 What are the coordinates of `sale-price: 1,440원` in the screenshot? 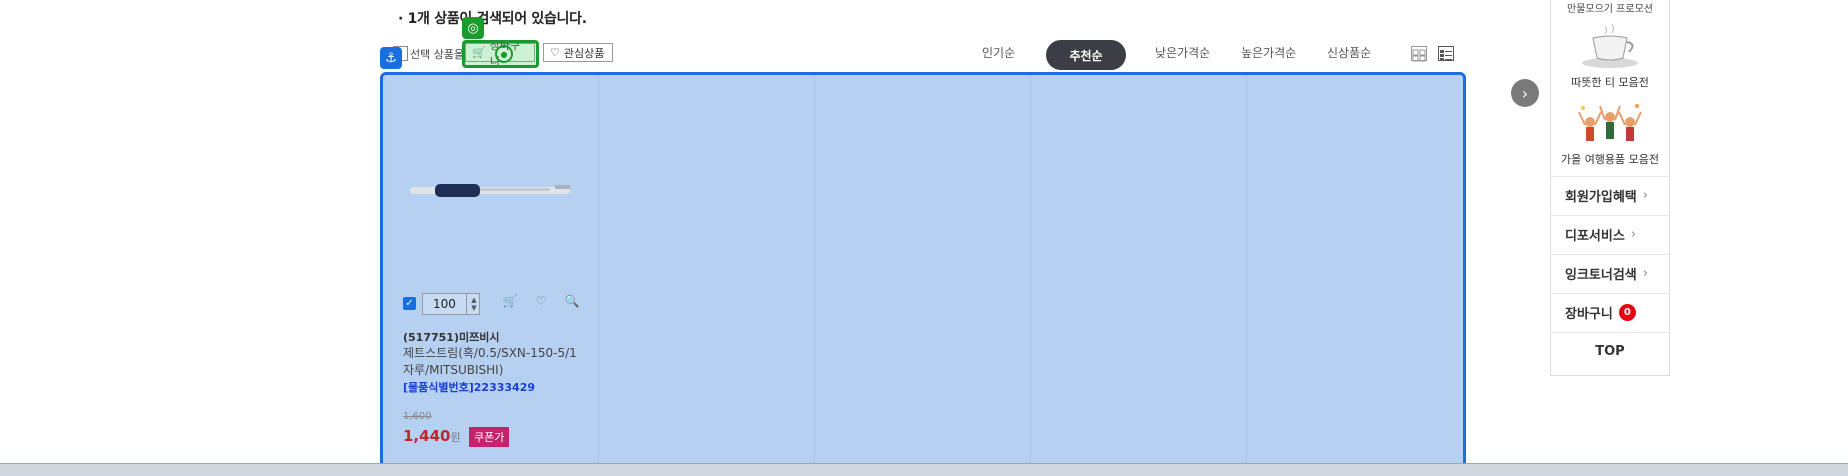 It's located at (432, 436).